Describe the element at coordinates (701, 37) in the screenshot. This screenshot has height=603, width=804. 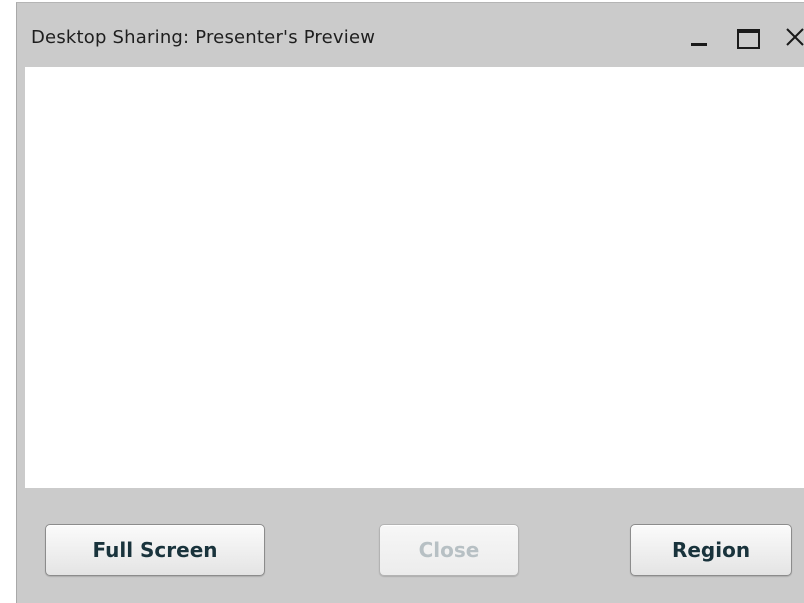
I see `minimize-icon` at that location.